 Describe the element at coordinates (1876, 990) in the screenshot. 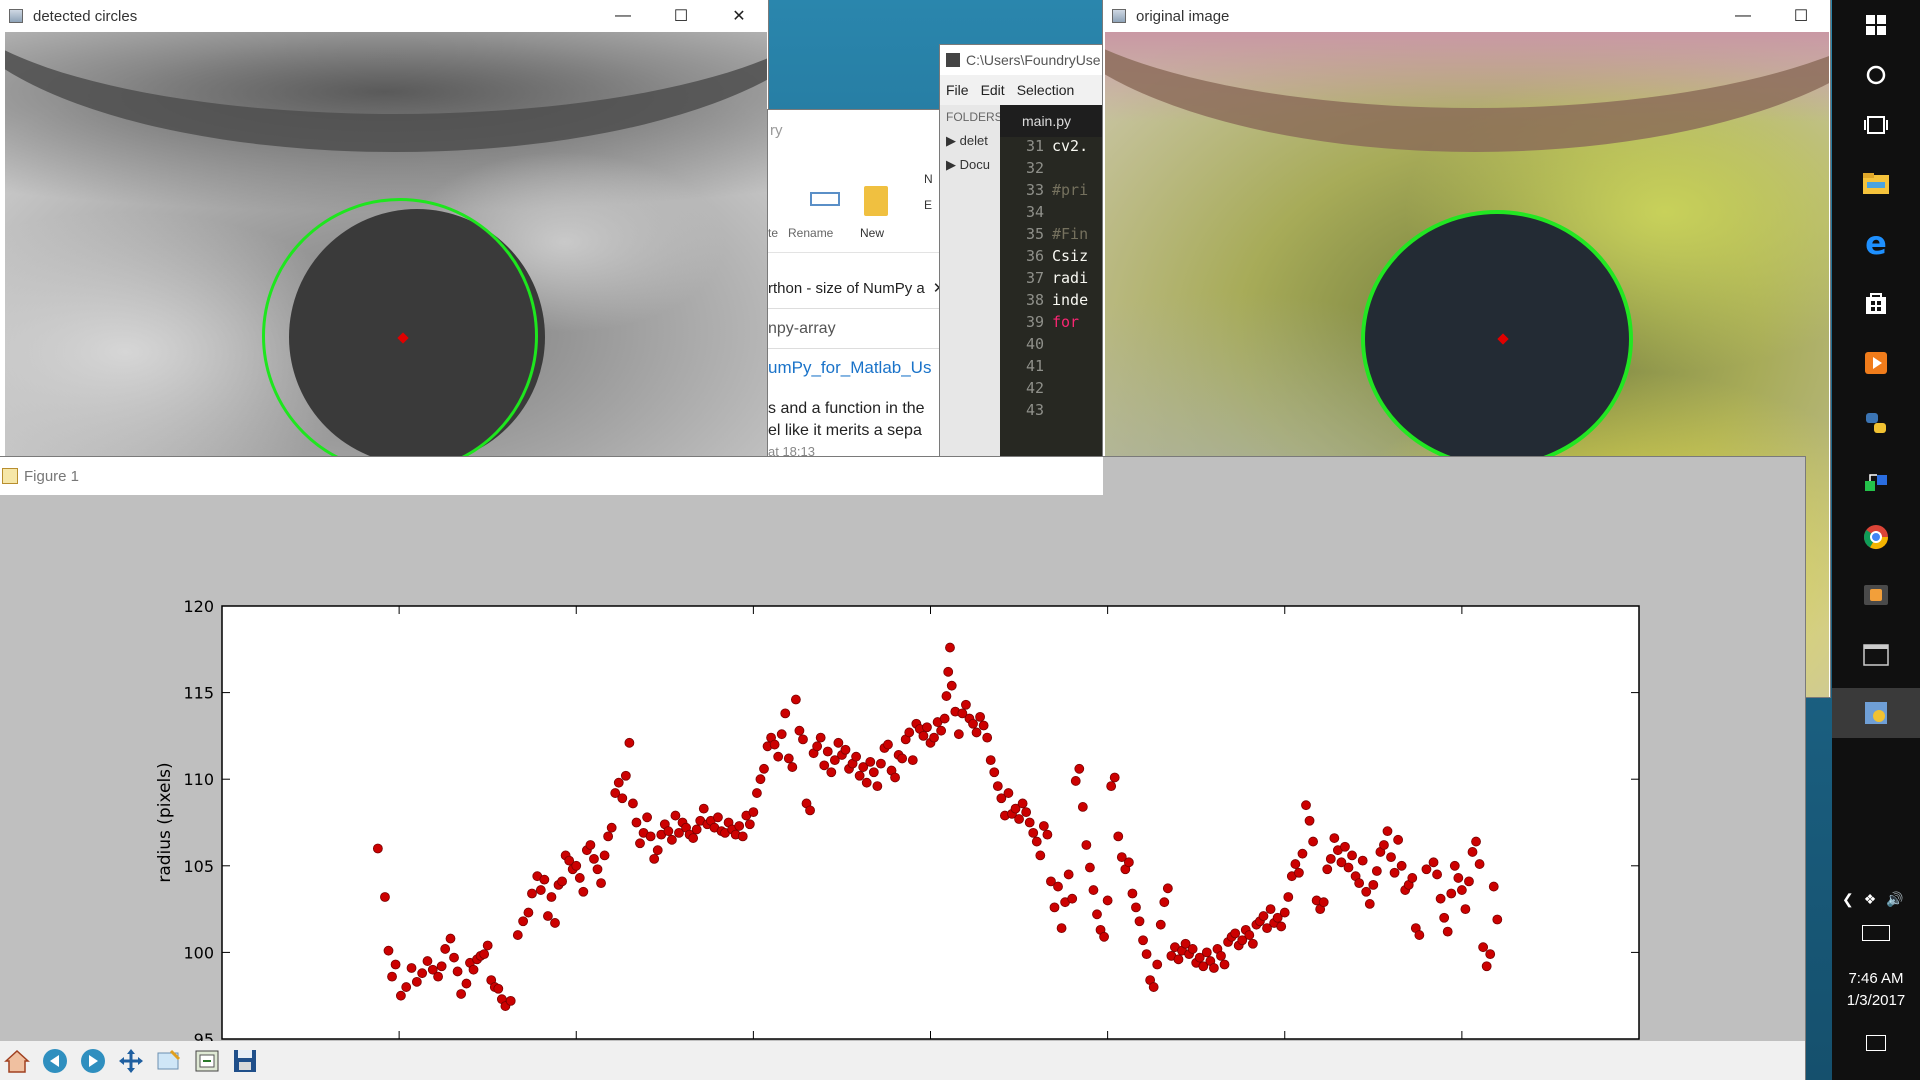

I see `system-clock: 7:46 AM 1/3/2017` at that location.